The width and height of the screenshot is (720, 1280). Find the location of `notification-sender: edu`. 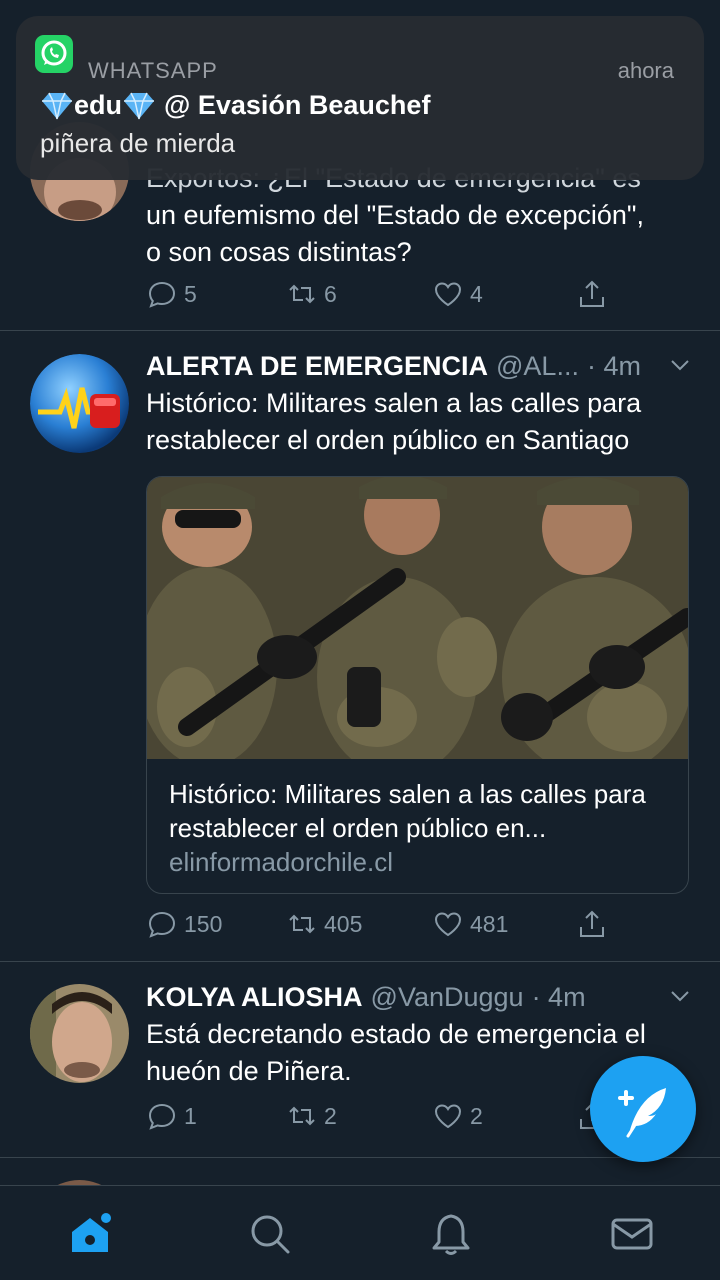

notification-sender: edu is located at coordinates (98, 105).